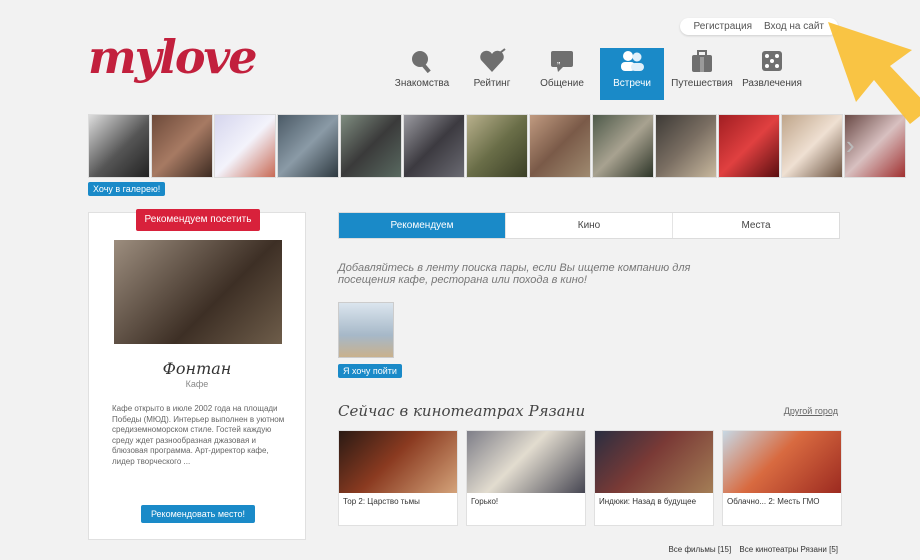 The width and height of the screenshot is (920, 560). What do you see at coordinates (782, 501) in the screenshot?
I see `movie-title: Облачно... 2: Месть ГМО` at bounding box center [782, 501].